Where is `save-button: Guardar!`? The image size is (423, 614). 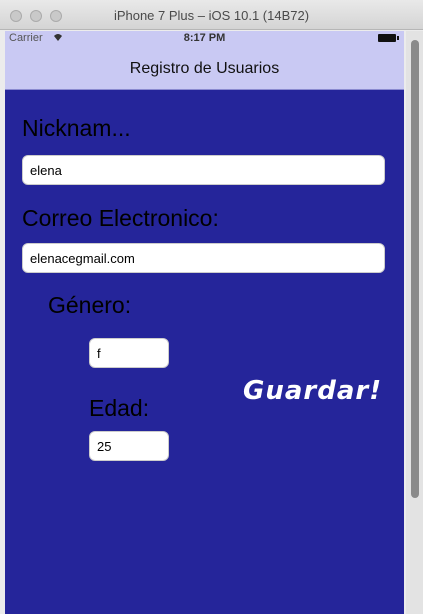
save-button: Guardar! is located at coordinates (312, 391).